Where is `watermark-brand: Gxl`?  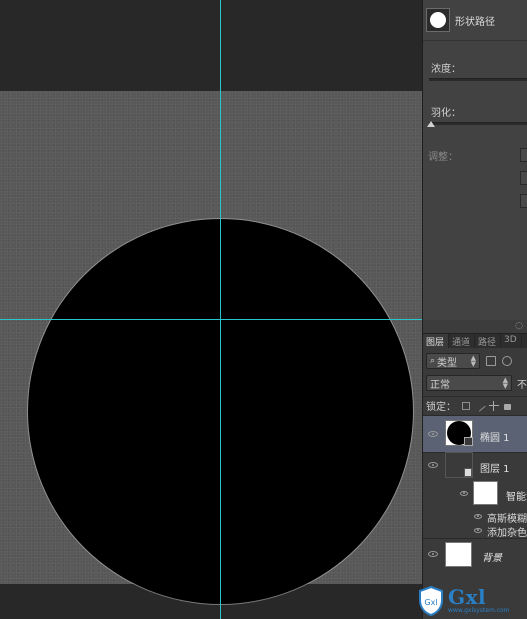
watermark-brand: Gxl is located at coordinates (467, 596).